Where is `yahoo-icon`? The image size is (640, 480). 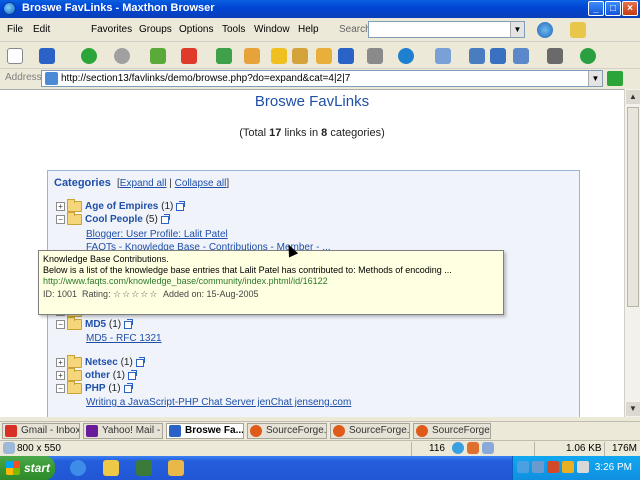 yahoo-icon is located at coordinates (92, 431).